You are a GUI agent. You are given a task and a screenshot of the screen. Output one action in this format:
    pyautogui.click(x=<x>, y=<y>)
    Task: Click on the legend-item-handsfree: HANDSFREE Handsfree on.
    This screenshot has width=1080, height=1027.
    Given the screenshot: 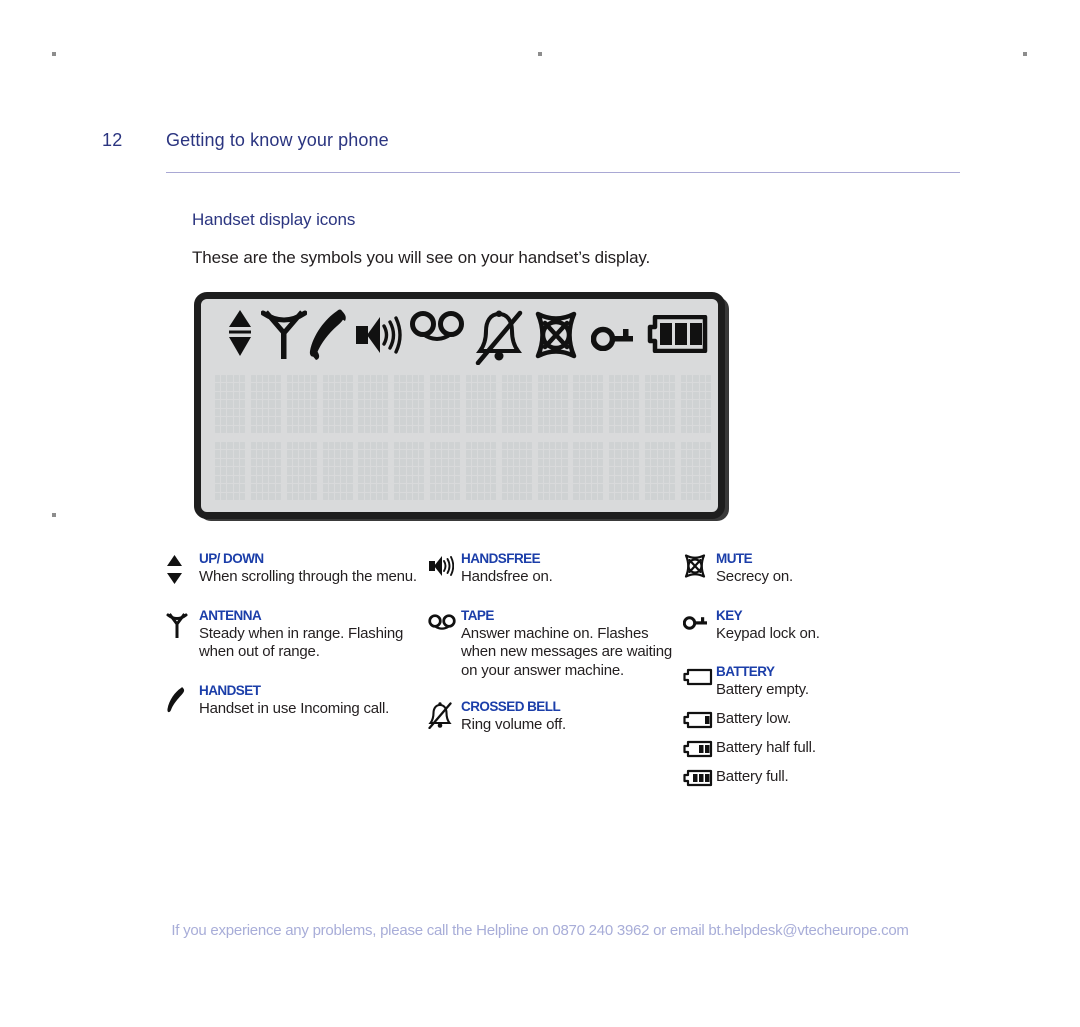 What is the action you would take?
    pyautogui.click(x=550, y=569)
    